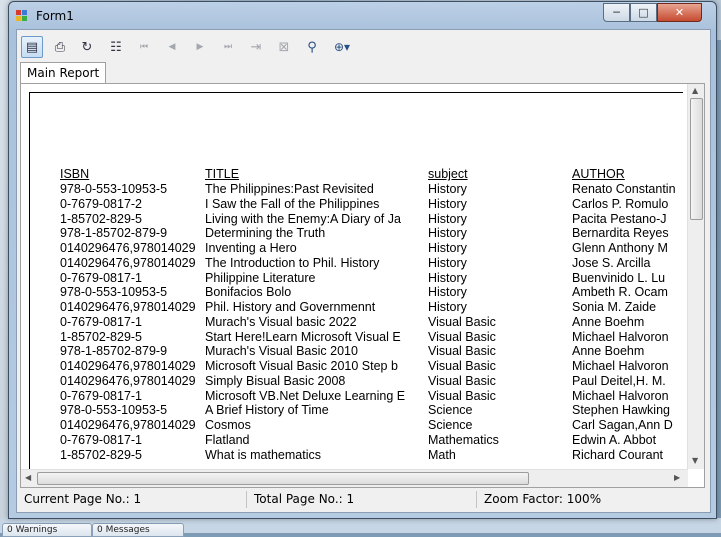  Describe the element at coordinates (138, 530) in the screenshot. I see `messages-tab: 0 Messages` at that location.